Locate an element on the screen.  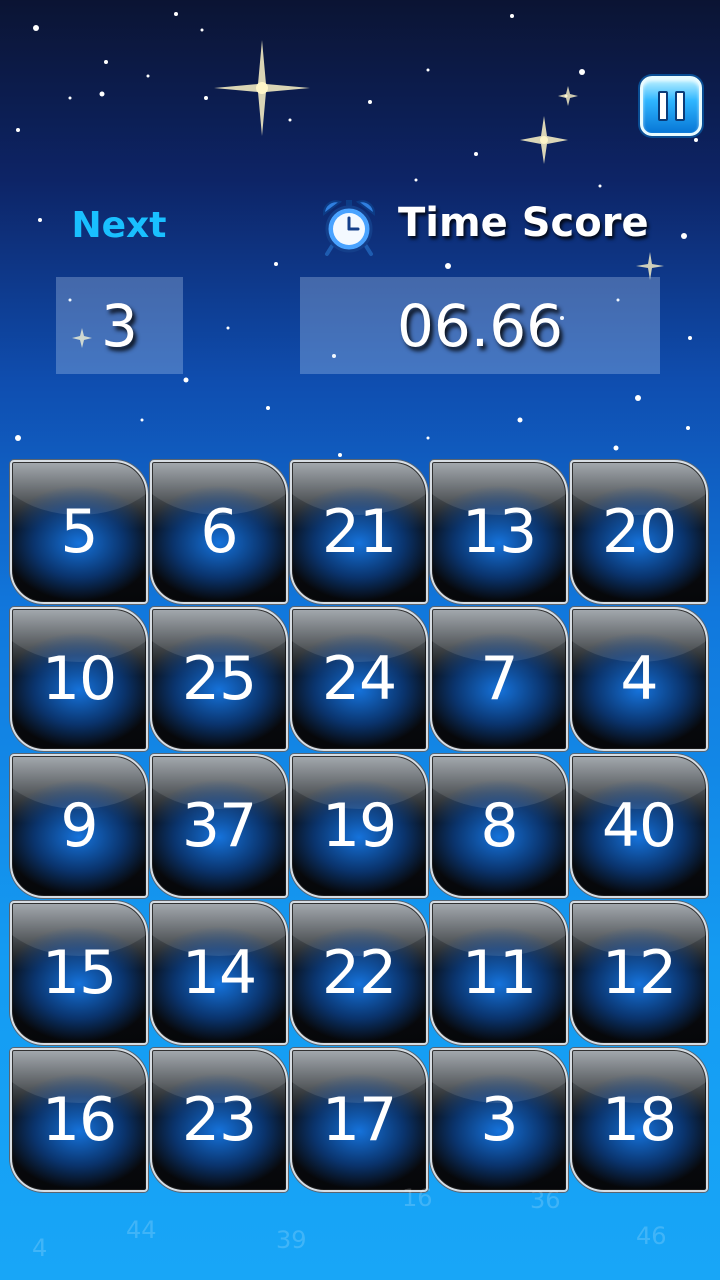
tile-number: 8 is located at coordinates (499, 826).